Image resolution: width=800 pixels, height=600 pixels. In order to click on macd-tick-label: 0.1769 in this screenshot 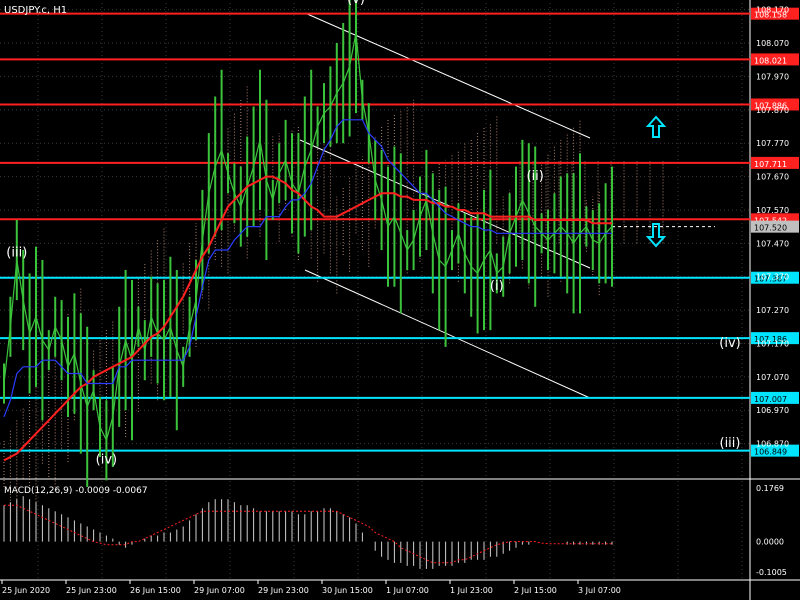, I will do `click(770, 488)`.